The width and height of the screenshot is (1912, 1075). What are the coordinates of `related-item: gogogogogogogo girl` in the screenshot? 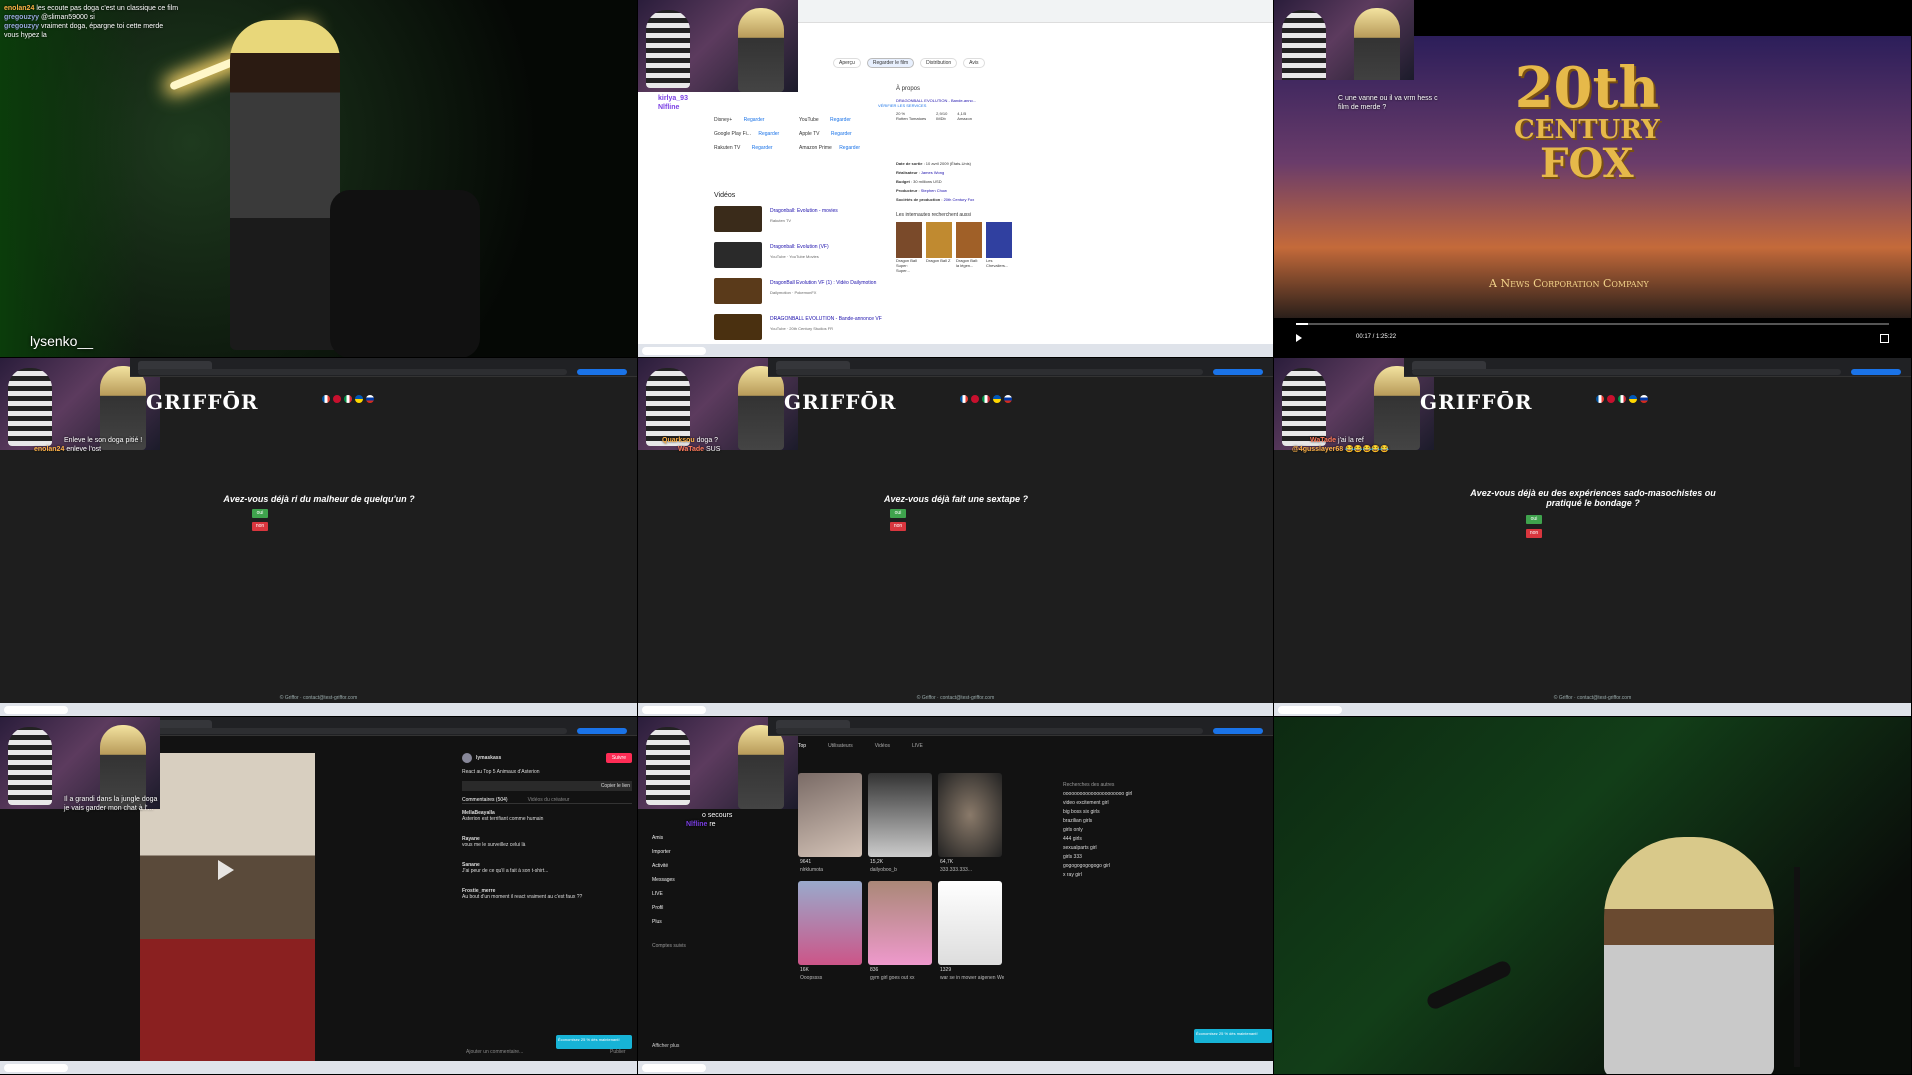 It's located at (1097, 866).